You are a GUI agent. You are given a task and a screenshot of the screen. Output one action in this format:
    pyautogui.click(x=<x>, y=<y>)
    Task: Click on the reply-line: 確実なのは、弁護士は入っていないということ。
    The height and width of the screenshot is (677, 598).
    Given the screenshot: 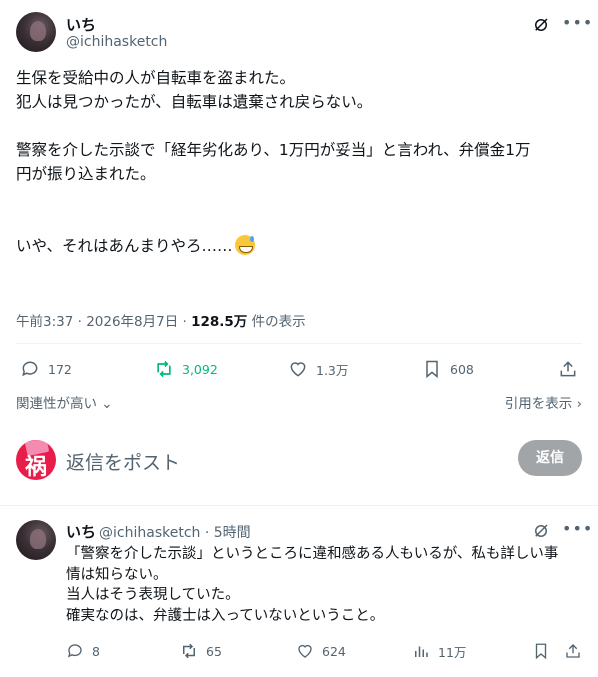 What is the action you would take?
    pyautogui.click(x=225, y=615)
    